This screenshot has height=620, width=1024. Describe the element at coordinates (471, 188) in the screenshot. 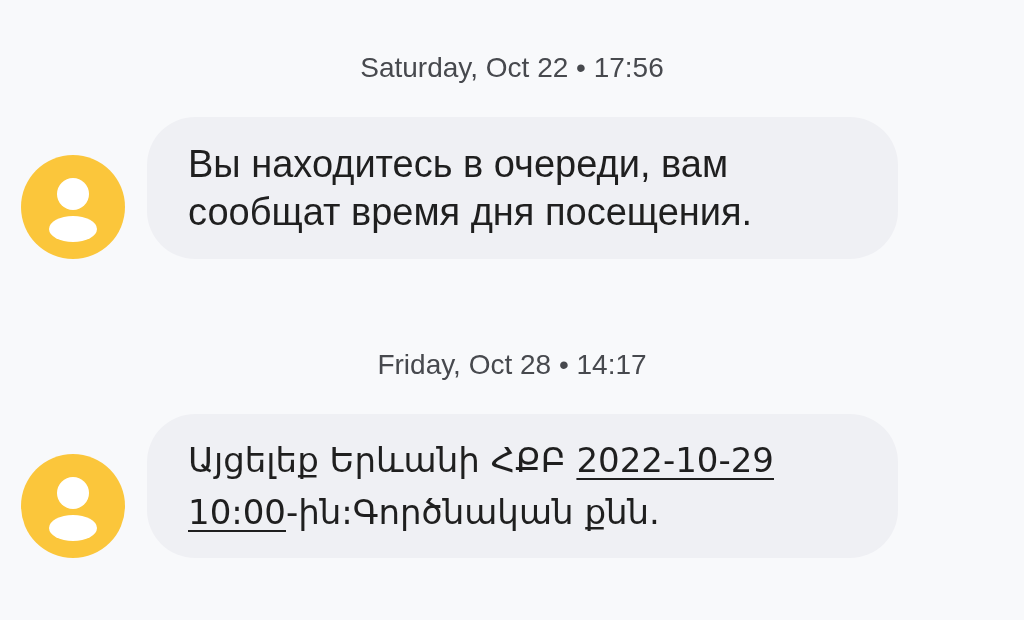

I see `message-text: Вы находитесь в очереди, вам сообщат время дня посещения.` at that location.